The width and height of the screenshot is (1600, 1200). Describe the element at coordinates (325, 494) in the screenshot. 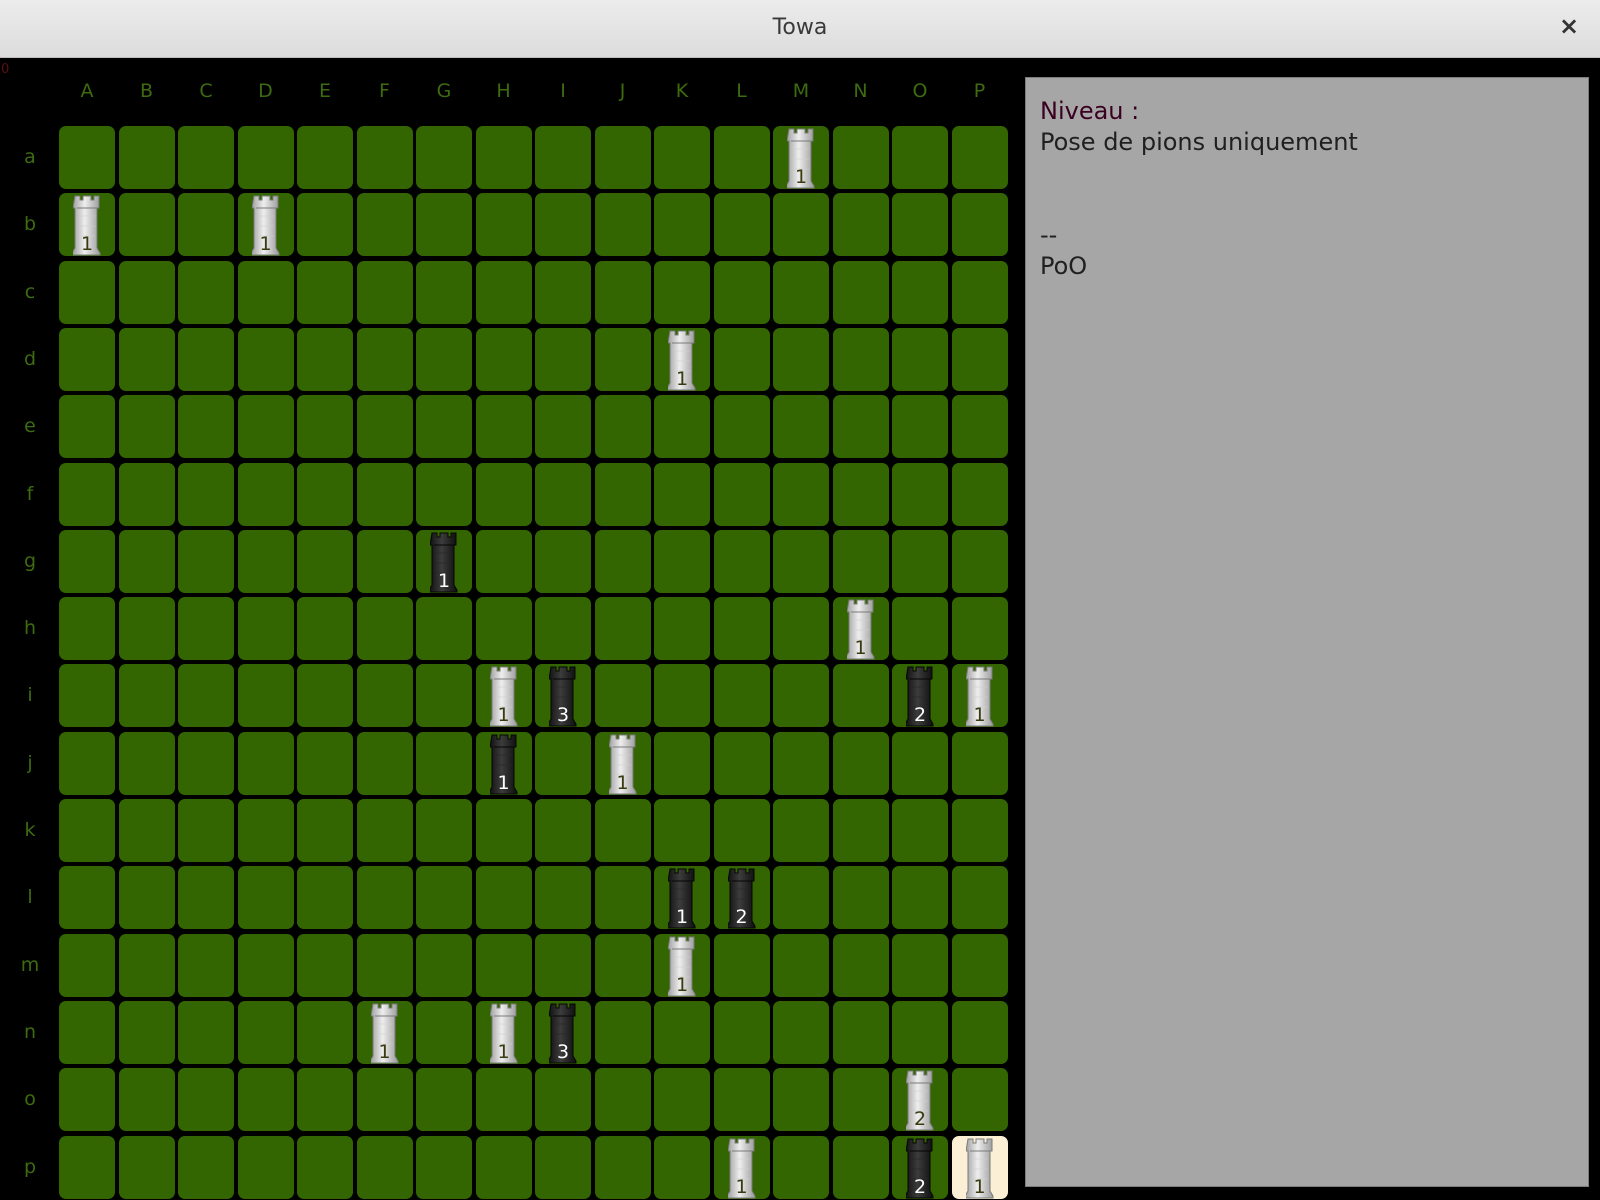

I see `board-cell-Ef` at that location.